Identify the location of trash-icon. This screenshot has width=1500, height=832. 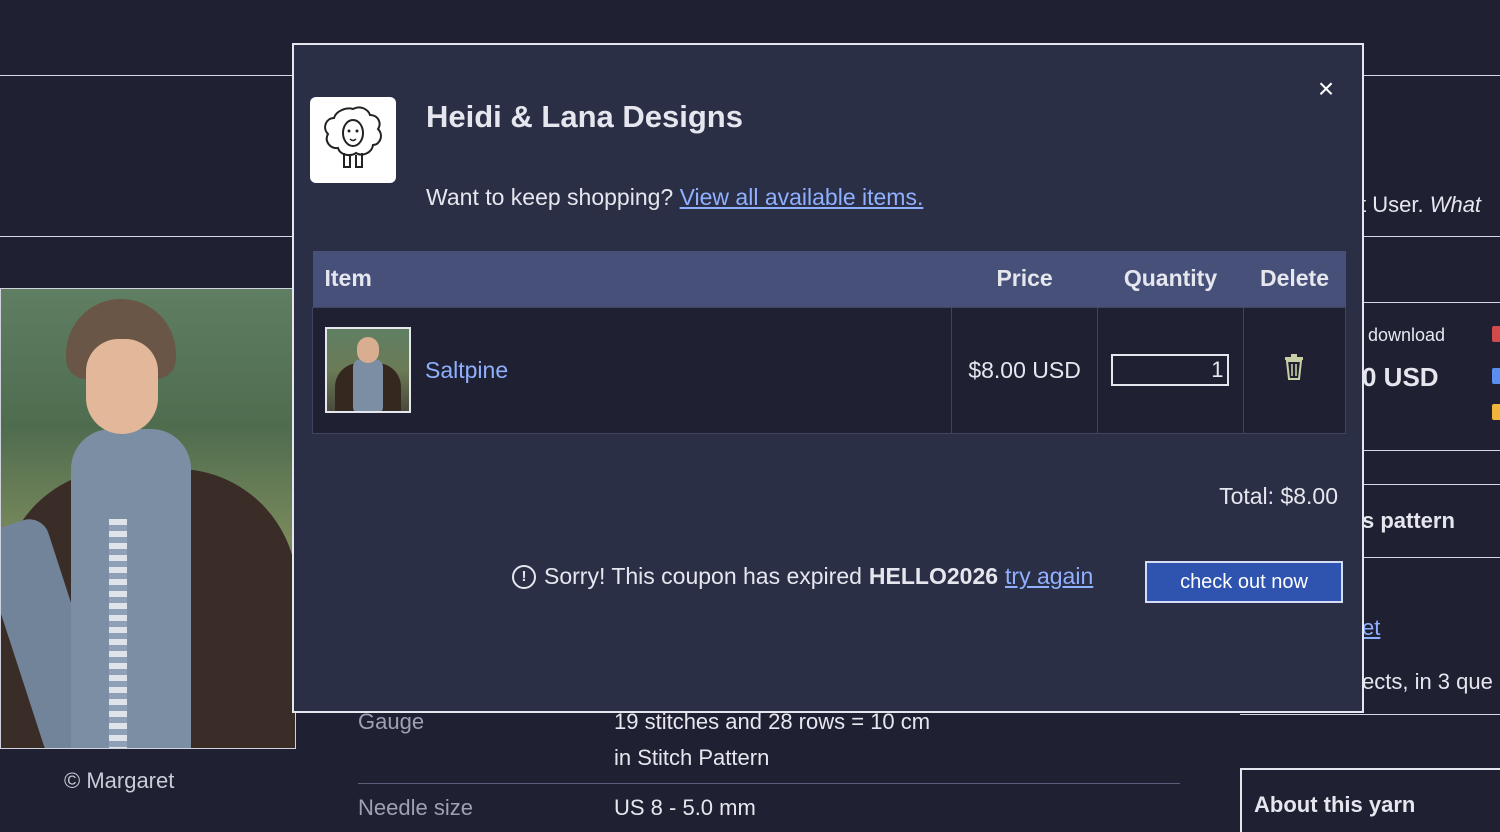
(1294, 370).